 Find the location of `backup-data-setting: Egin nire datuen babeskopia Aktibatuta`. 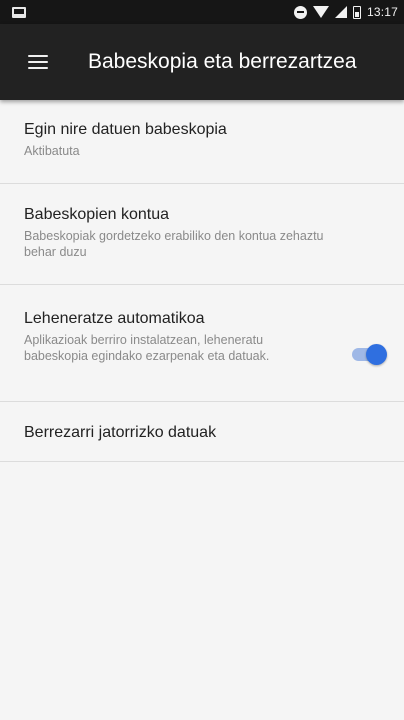

backup-data-setting: Egin nire datuen babeskopia Aktibatuta is located at coordinates (202, 142).